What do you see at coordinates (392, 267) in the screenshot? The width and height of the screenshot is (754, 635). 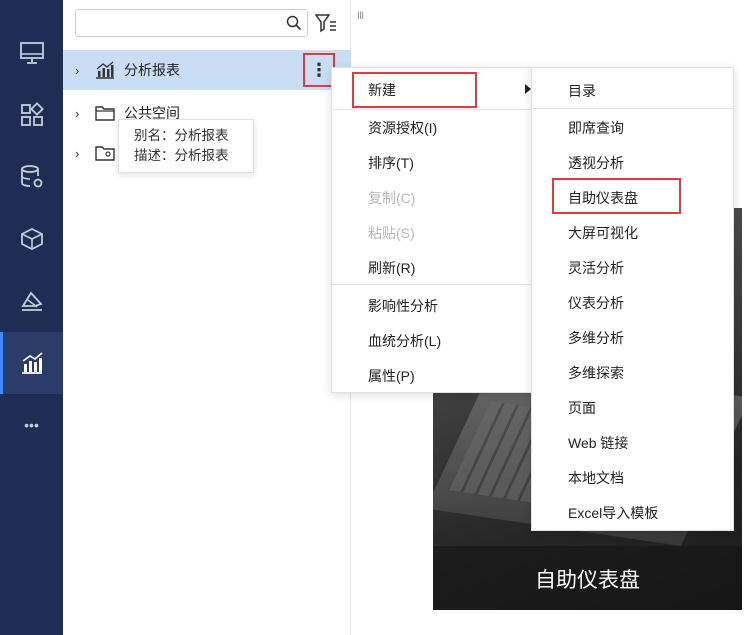 I see `menu-item-label: 刷新(R)` at bounding box center [392, 267].